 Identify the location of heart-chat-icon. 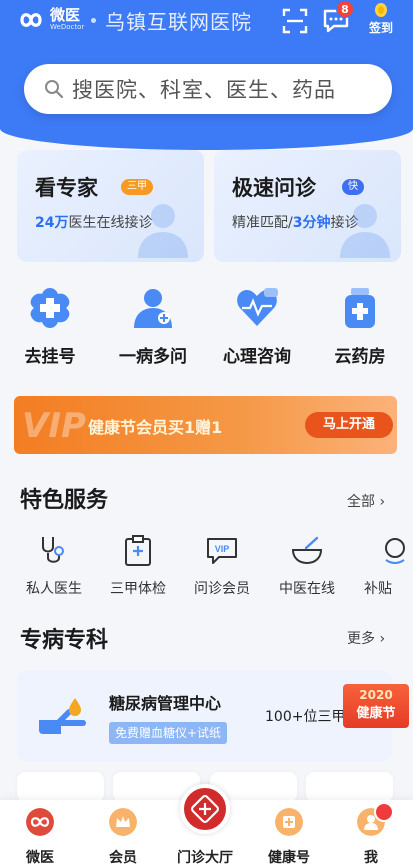
(257, 307).